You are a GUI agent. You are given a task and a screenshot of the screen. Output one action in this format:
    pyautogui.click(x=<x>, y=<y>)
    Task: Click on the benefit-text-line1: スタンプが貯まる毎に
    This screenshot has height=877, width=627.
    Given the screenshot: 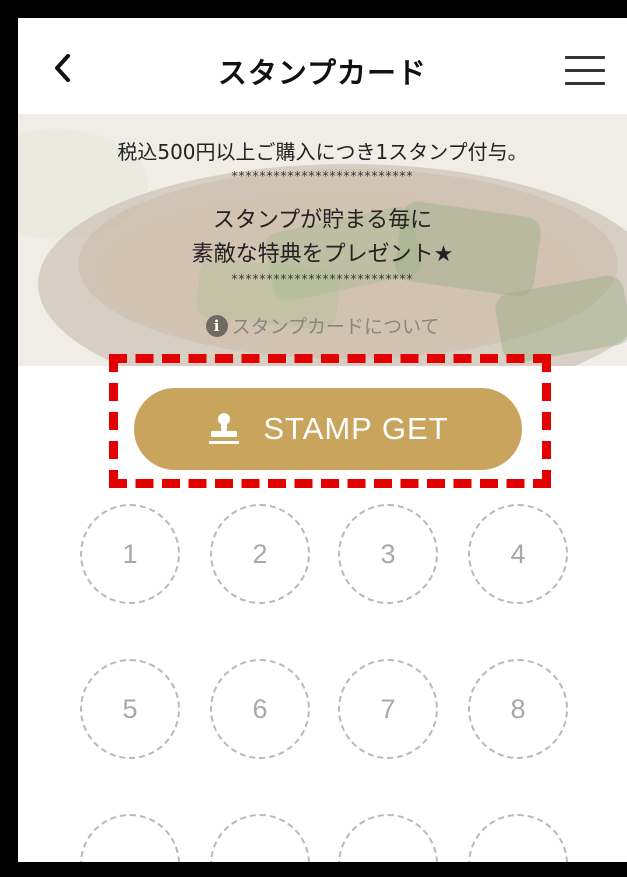 What is the action you would take?
    pyautogui.click(x=322, y=220)
    